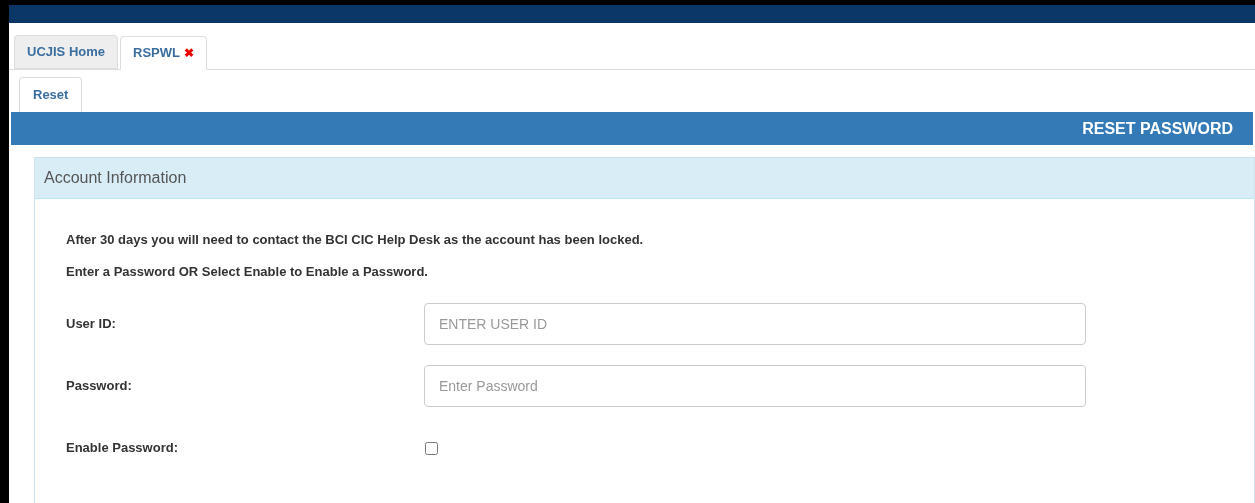 Image resolution: width=1255 pixels, height=503 pixels. Describe the element at coordinates (66, 52) in the screenshot. I see `tab: UCJIS Home` at that location.